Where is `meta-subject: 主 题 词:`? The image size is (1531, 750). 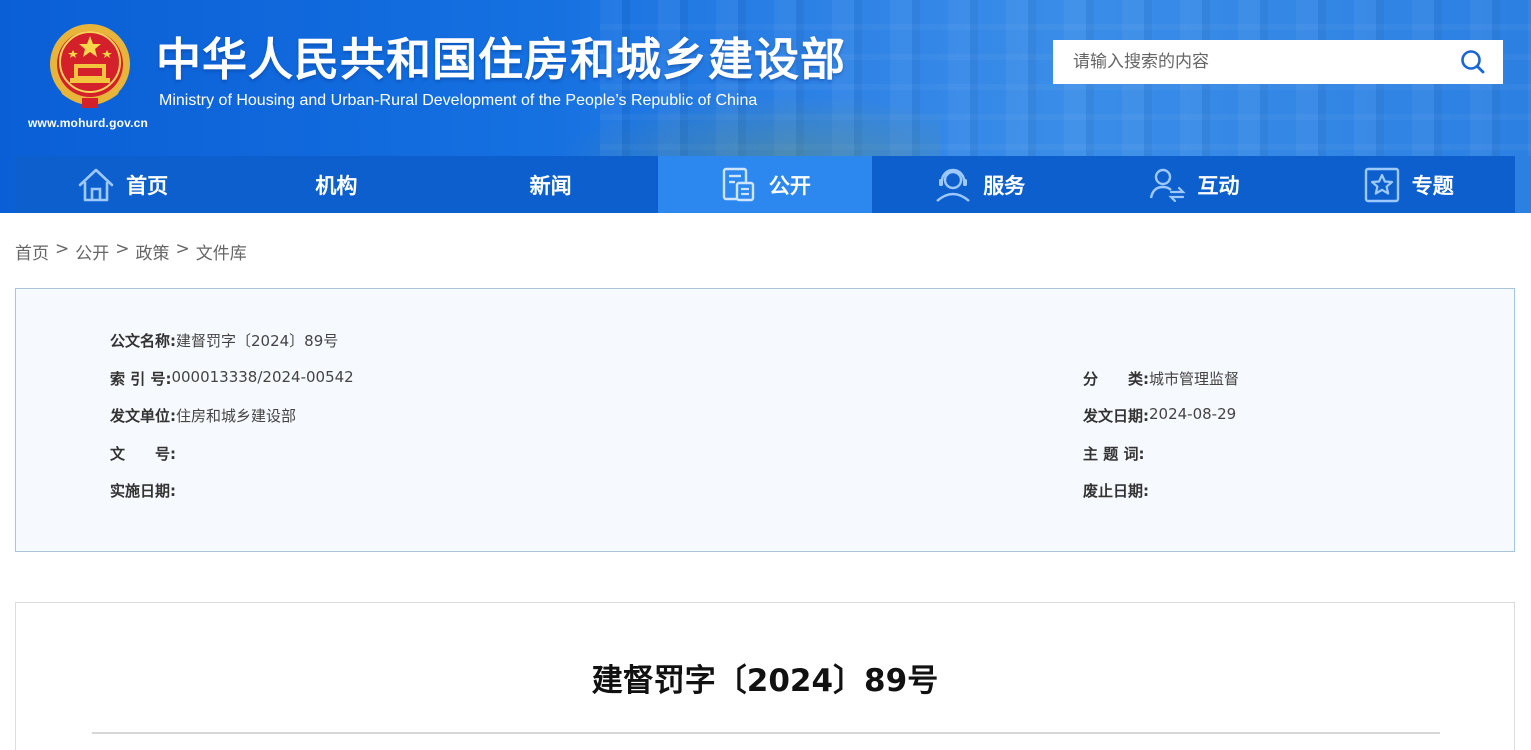
meta-subject: 主 题 词: is located at coordinates (1113, 453).